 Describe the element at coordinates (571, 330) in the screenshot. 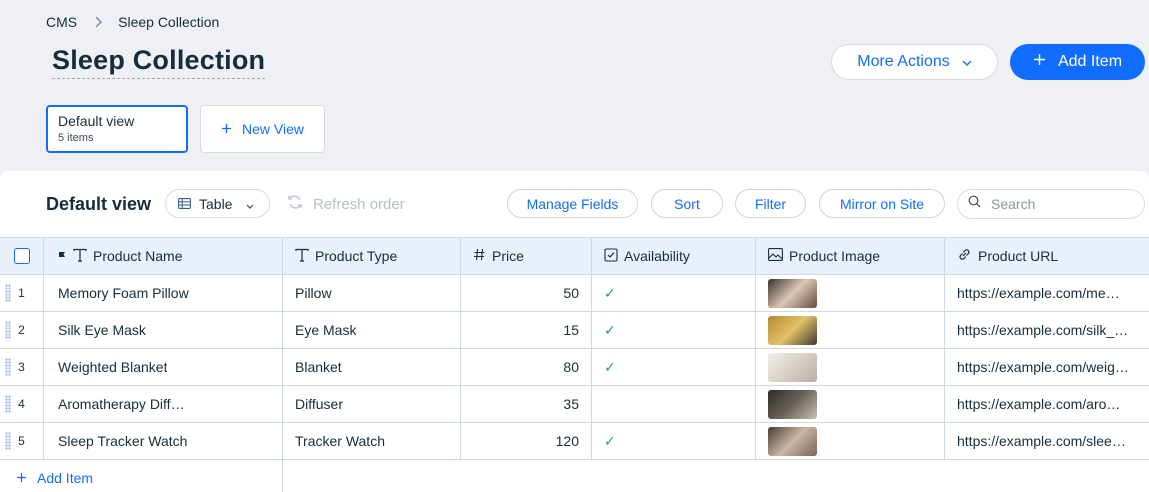

I see `price: 15` at that location.